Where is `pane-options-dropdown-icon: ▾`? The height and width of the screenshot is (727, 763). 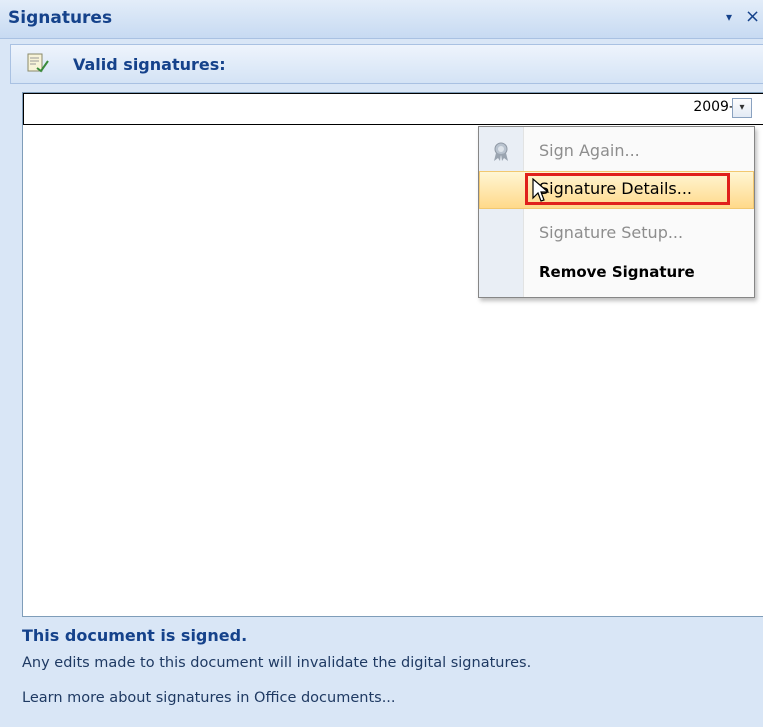
pane-options-dropdown-icon: ▾ is located at coordinates (729, 17).